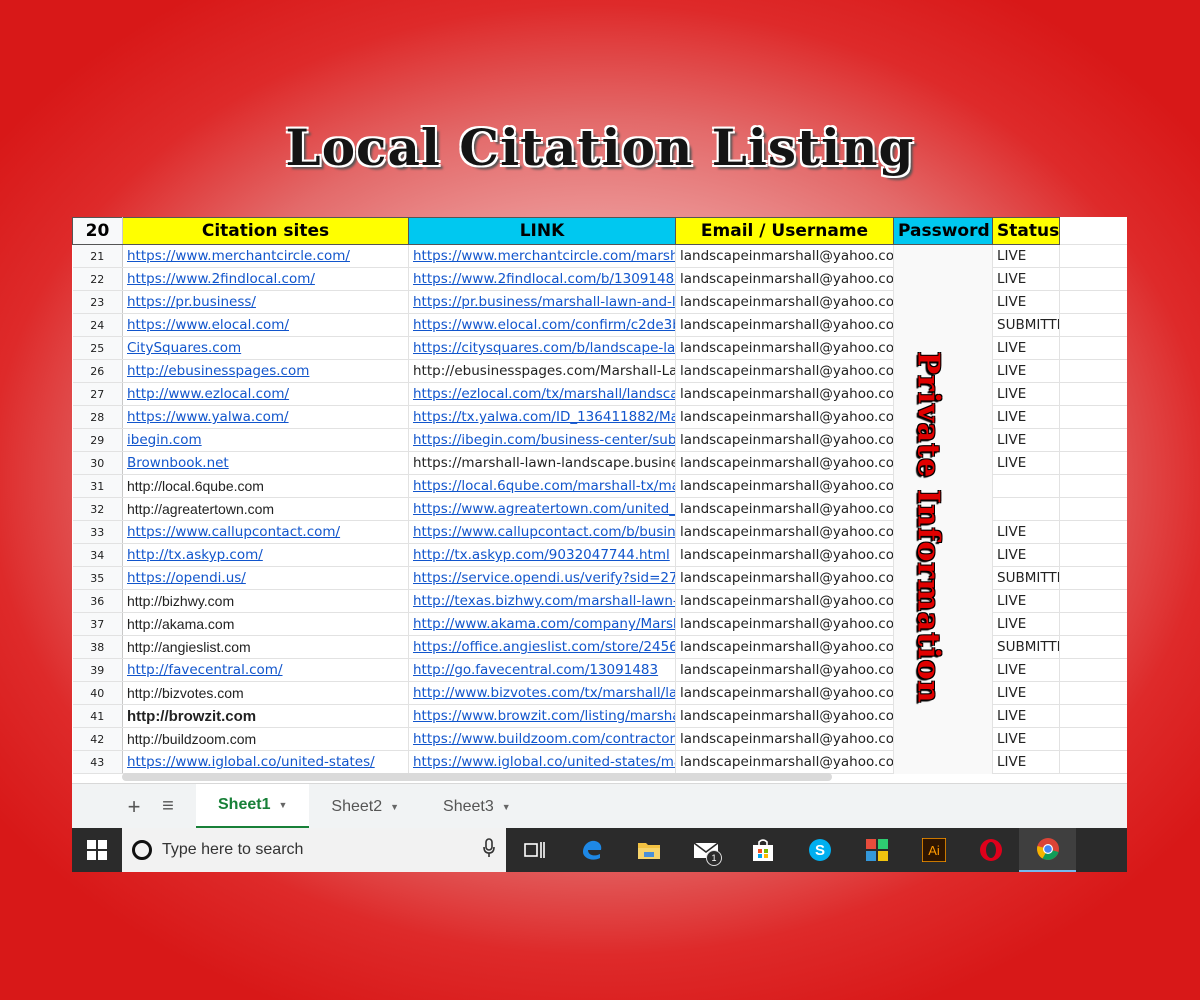 The image size is (1200, 1000). Describe the element at coordinates (542, 371) in the screenshot. I see `link-cell: http://ebusinesspages.com/Marshall-Lawn` at that location.